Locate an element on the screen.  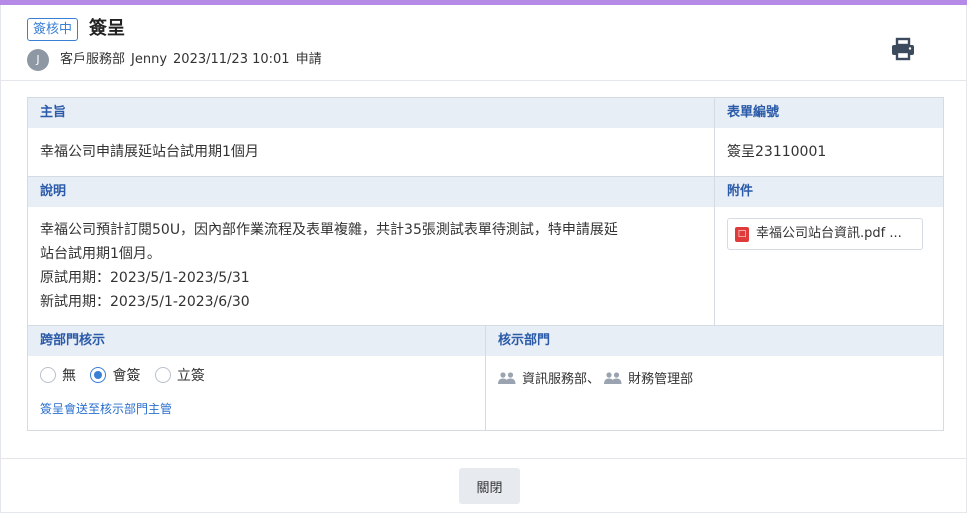
cross-dept-radio-group: 無 會簽 立簽 is located at coordinates (127, 376).